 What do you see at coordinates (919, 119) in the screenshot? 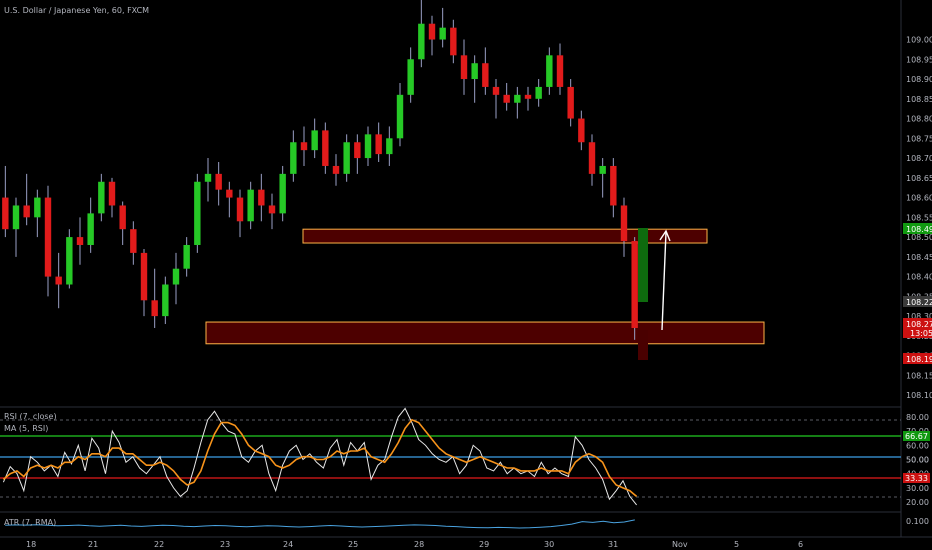
I see `price-tick-label: 108.80` at bounding box center [919, 119].